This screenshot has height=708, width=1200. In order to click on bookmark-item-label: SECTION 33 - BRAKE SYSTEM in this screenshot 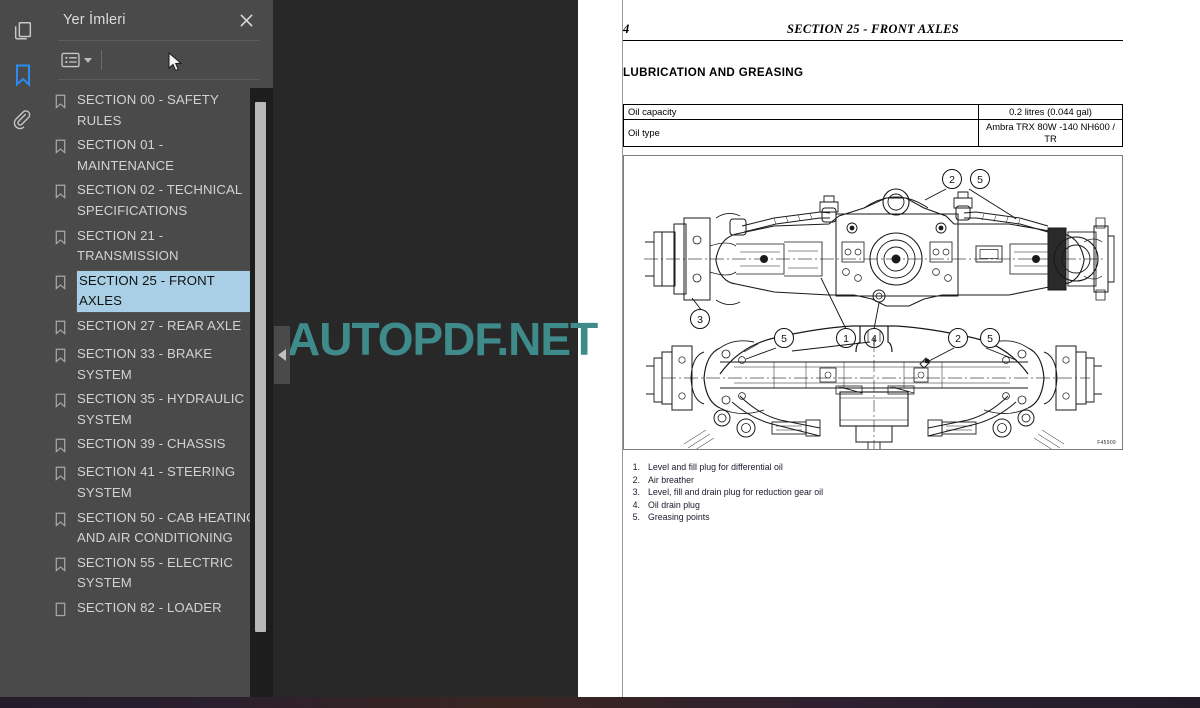, I will do `click(145, 363)`.